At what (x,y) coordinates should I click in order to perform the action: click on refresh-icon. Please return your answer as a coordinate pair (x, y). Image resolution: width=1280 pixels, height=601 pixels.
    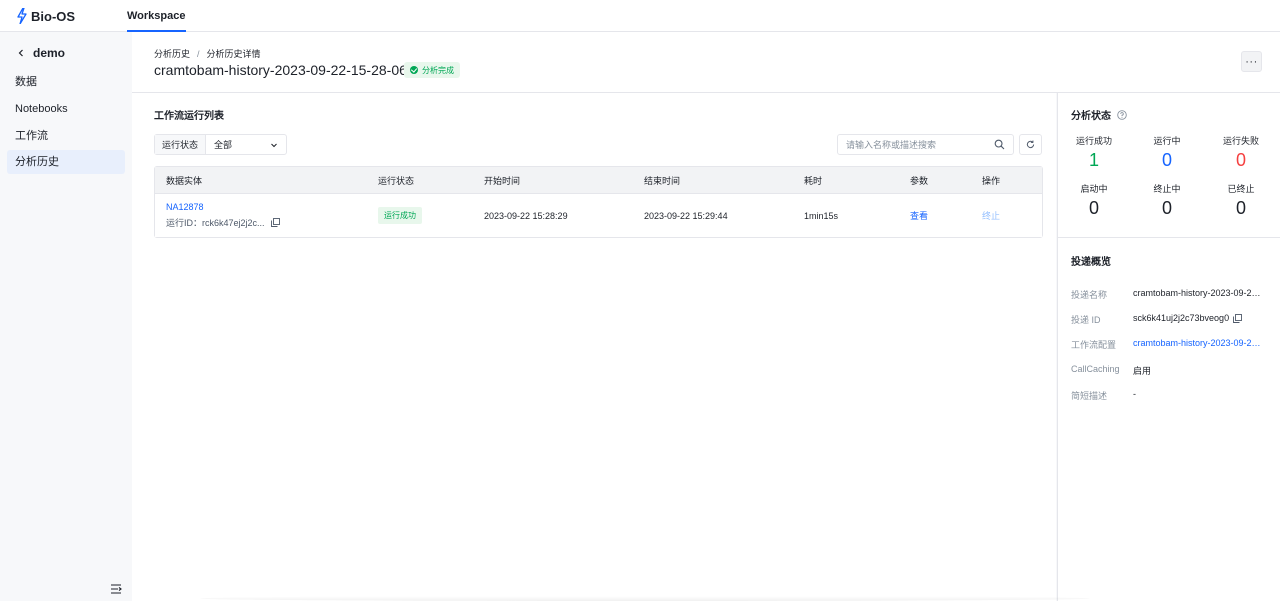
    Looking at the image, I should click on (1030, 144).